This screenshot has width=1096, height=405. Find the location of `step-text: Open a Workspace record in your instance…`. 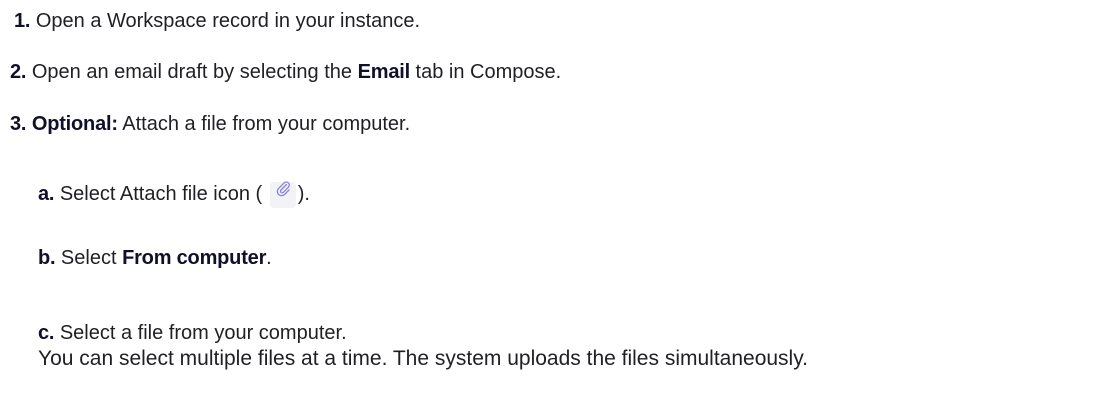

step-text: Open a Workspace record in your instance… is located at coordinates (225, 21).